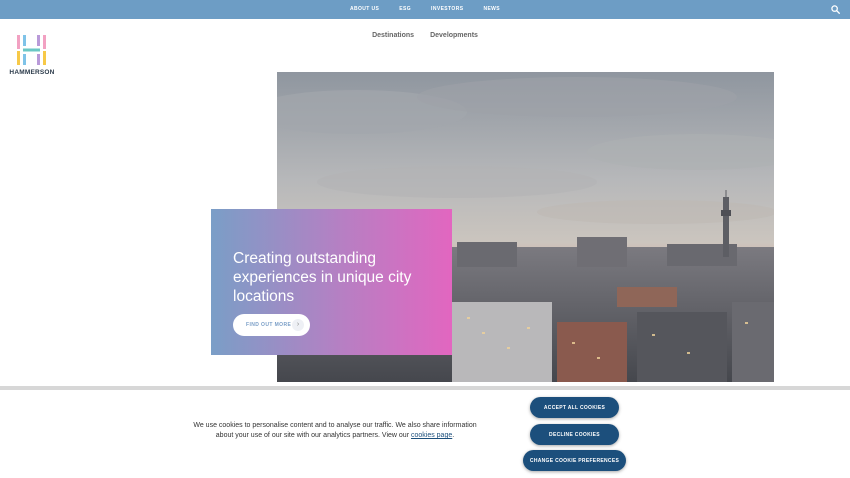 The image size is (850, 478). I want to click on top-nav-esg: ESG, so click(405, 9).